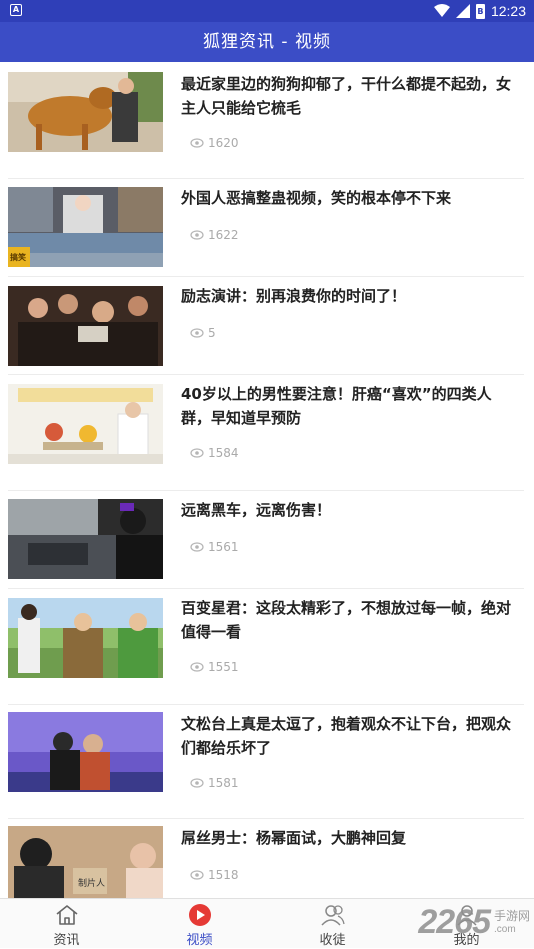  I want to click on home-icon, so click(67, 915).